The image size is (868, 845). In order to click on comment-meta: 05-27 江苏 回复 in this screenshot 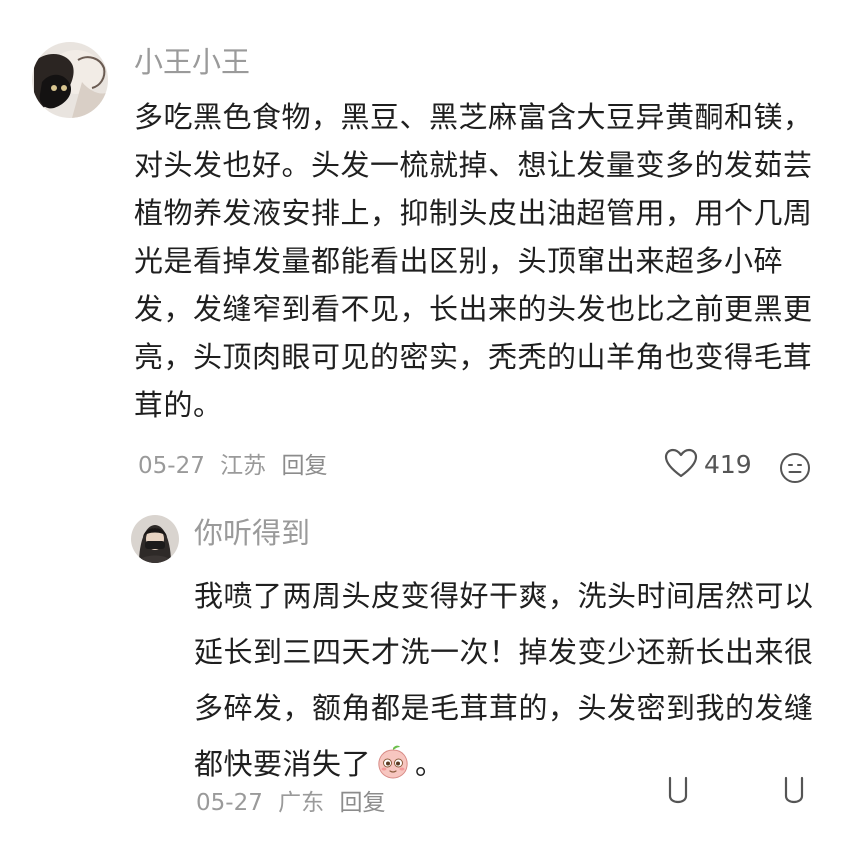, I will do `click(236, 466)`.